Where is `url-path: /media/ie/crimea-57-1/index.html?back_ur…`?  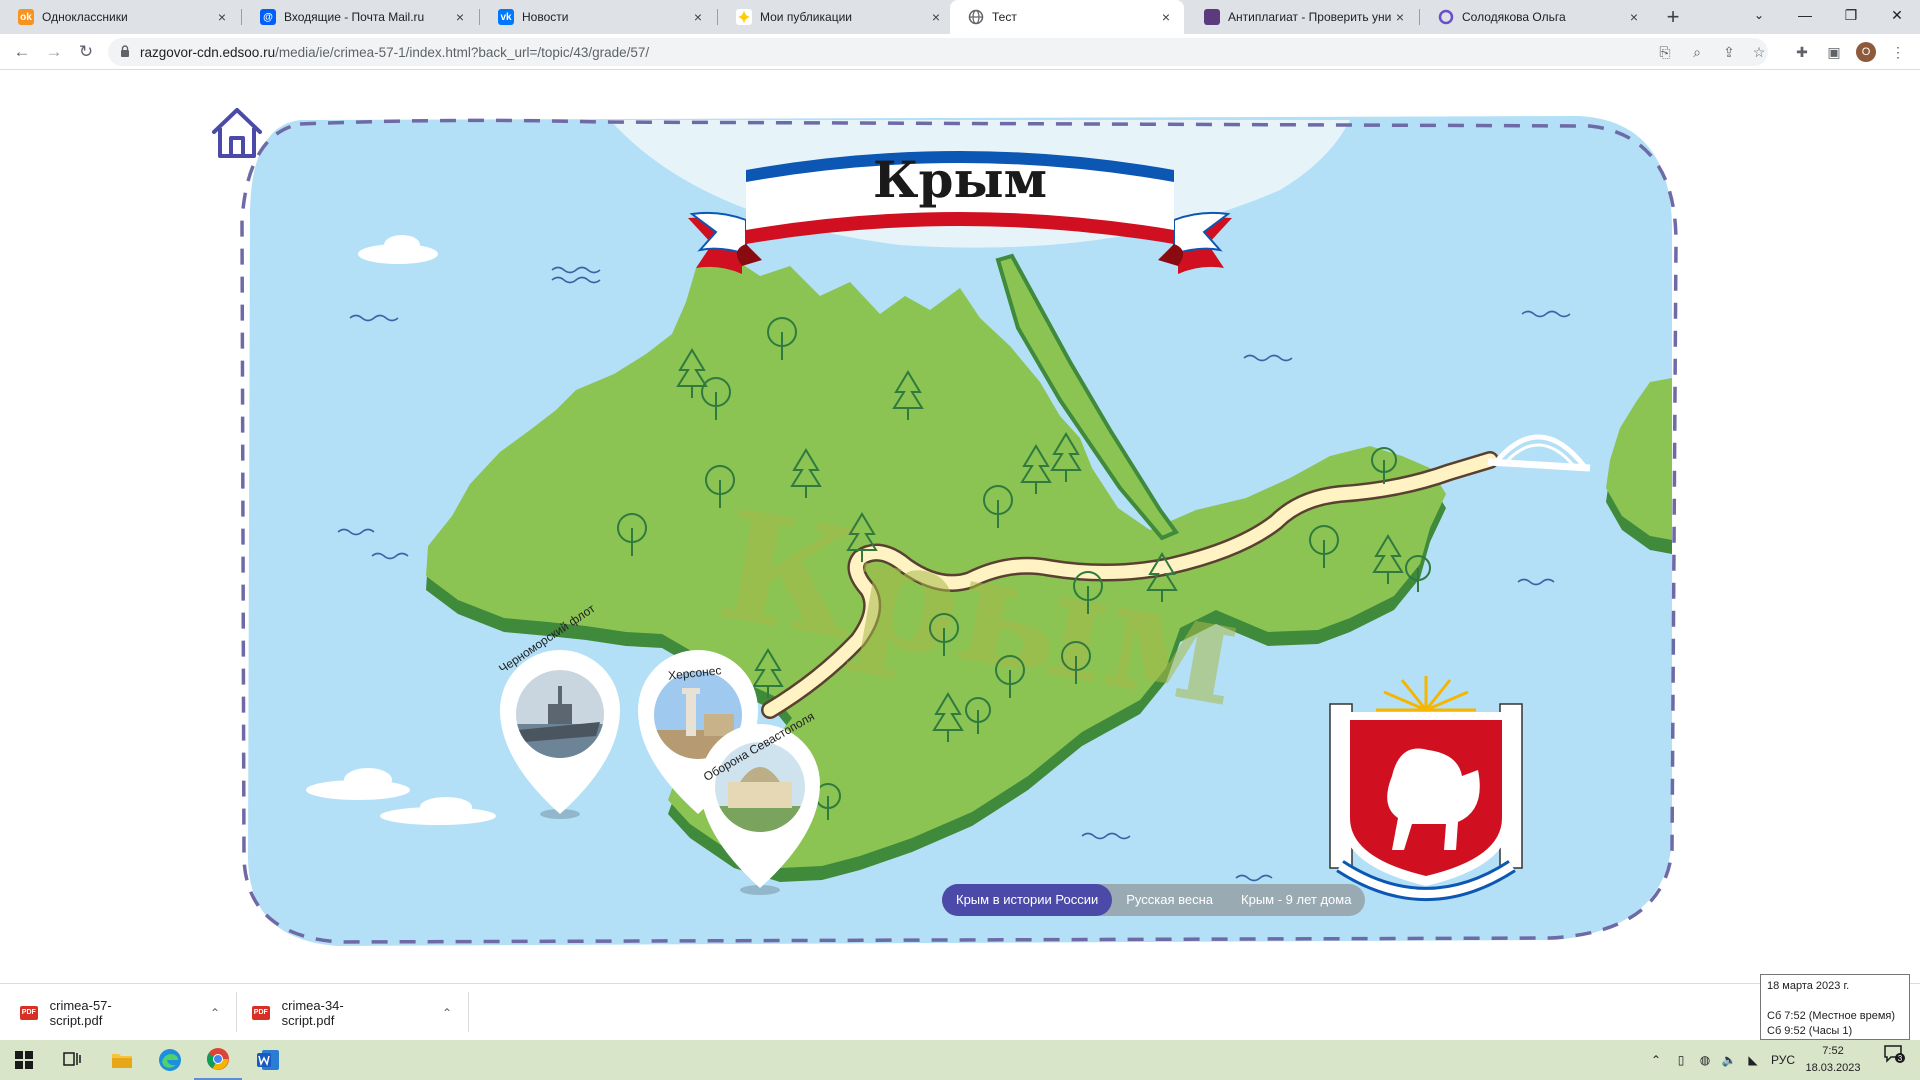
url-path: /media/ie/crimea-57-1/index.html?back_ur… is located at coordinates (462, 52).